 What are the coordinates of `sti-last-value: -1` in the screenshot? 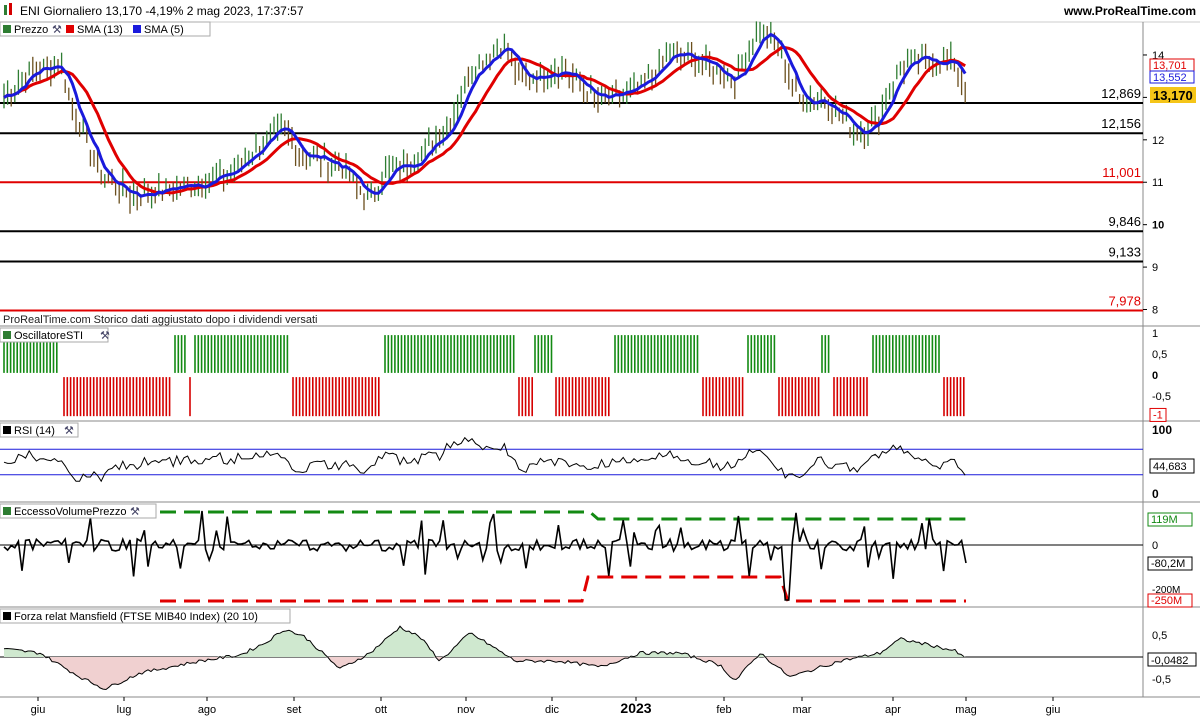 It's located at (1158, 415).